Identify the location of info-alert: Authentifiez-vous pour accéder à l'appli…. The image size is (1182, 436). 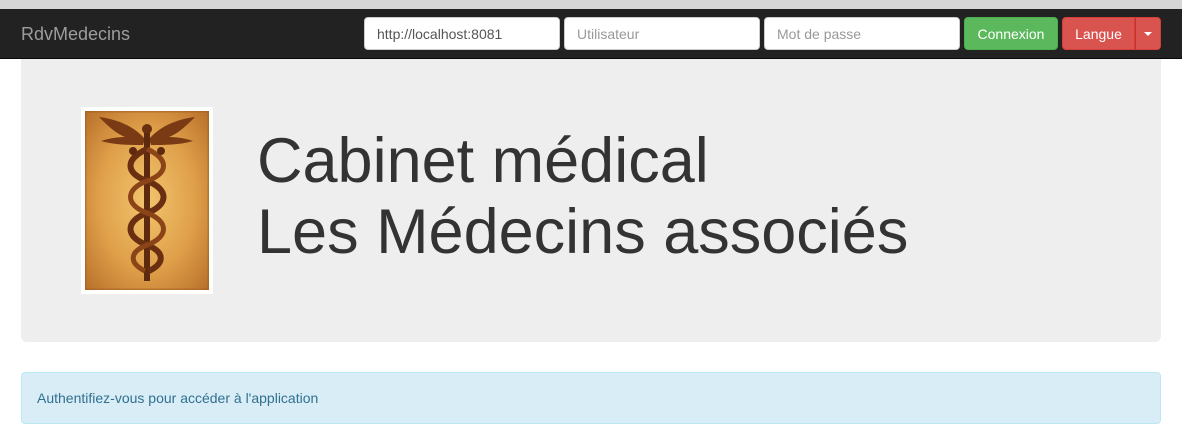
(591, 398).